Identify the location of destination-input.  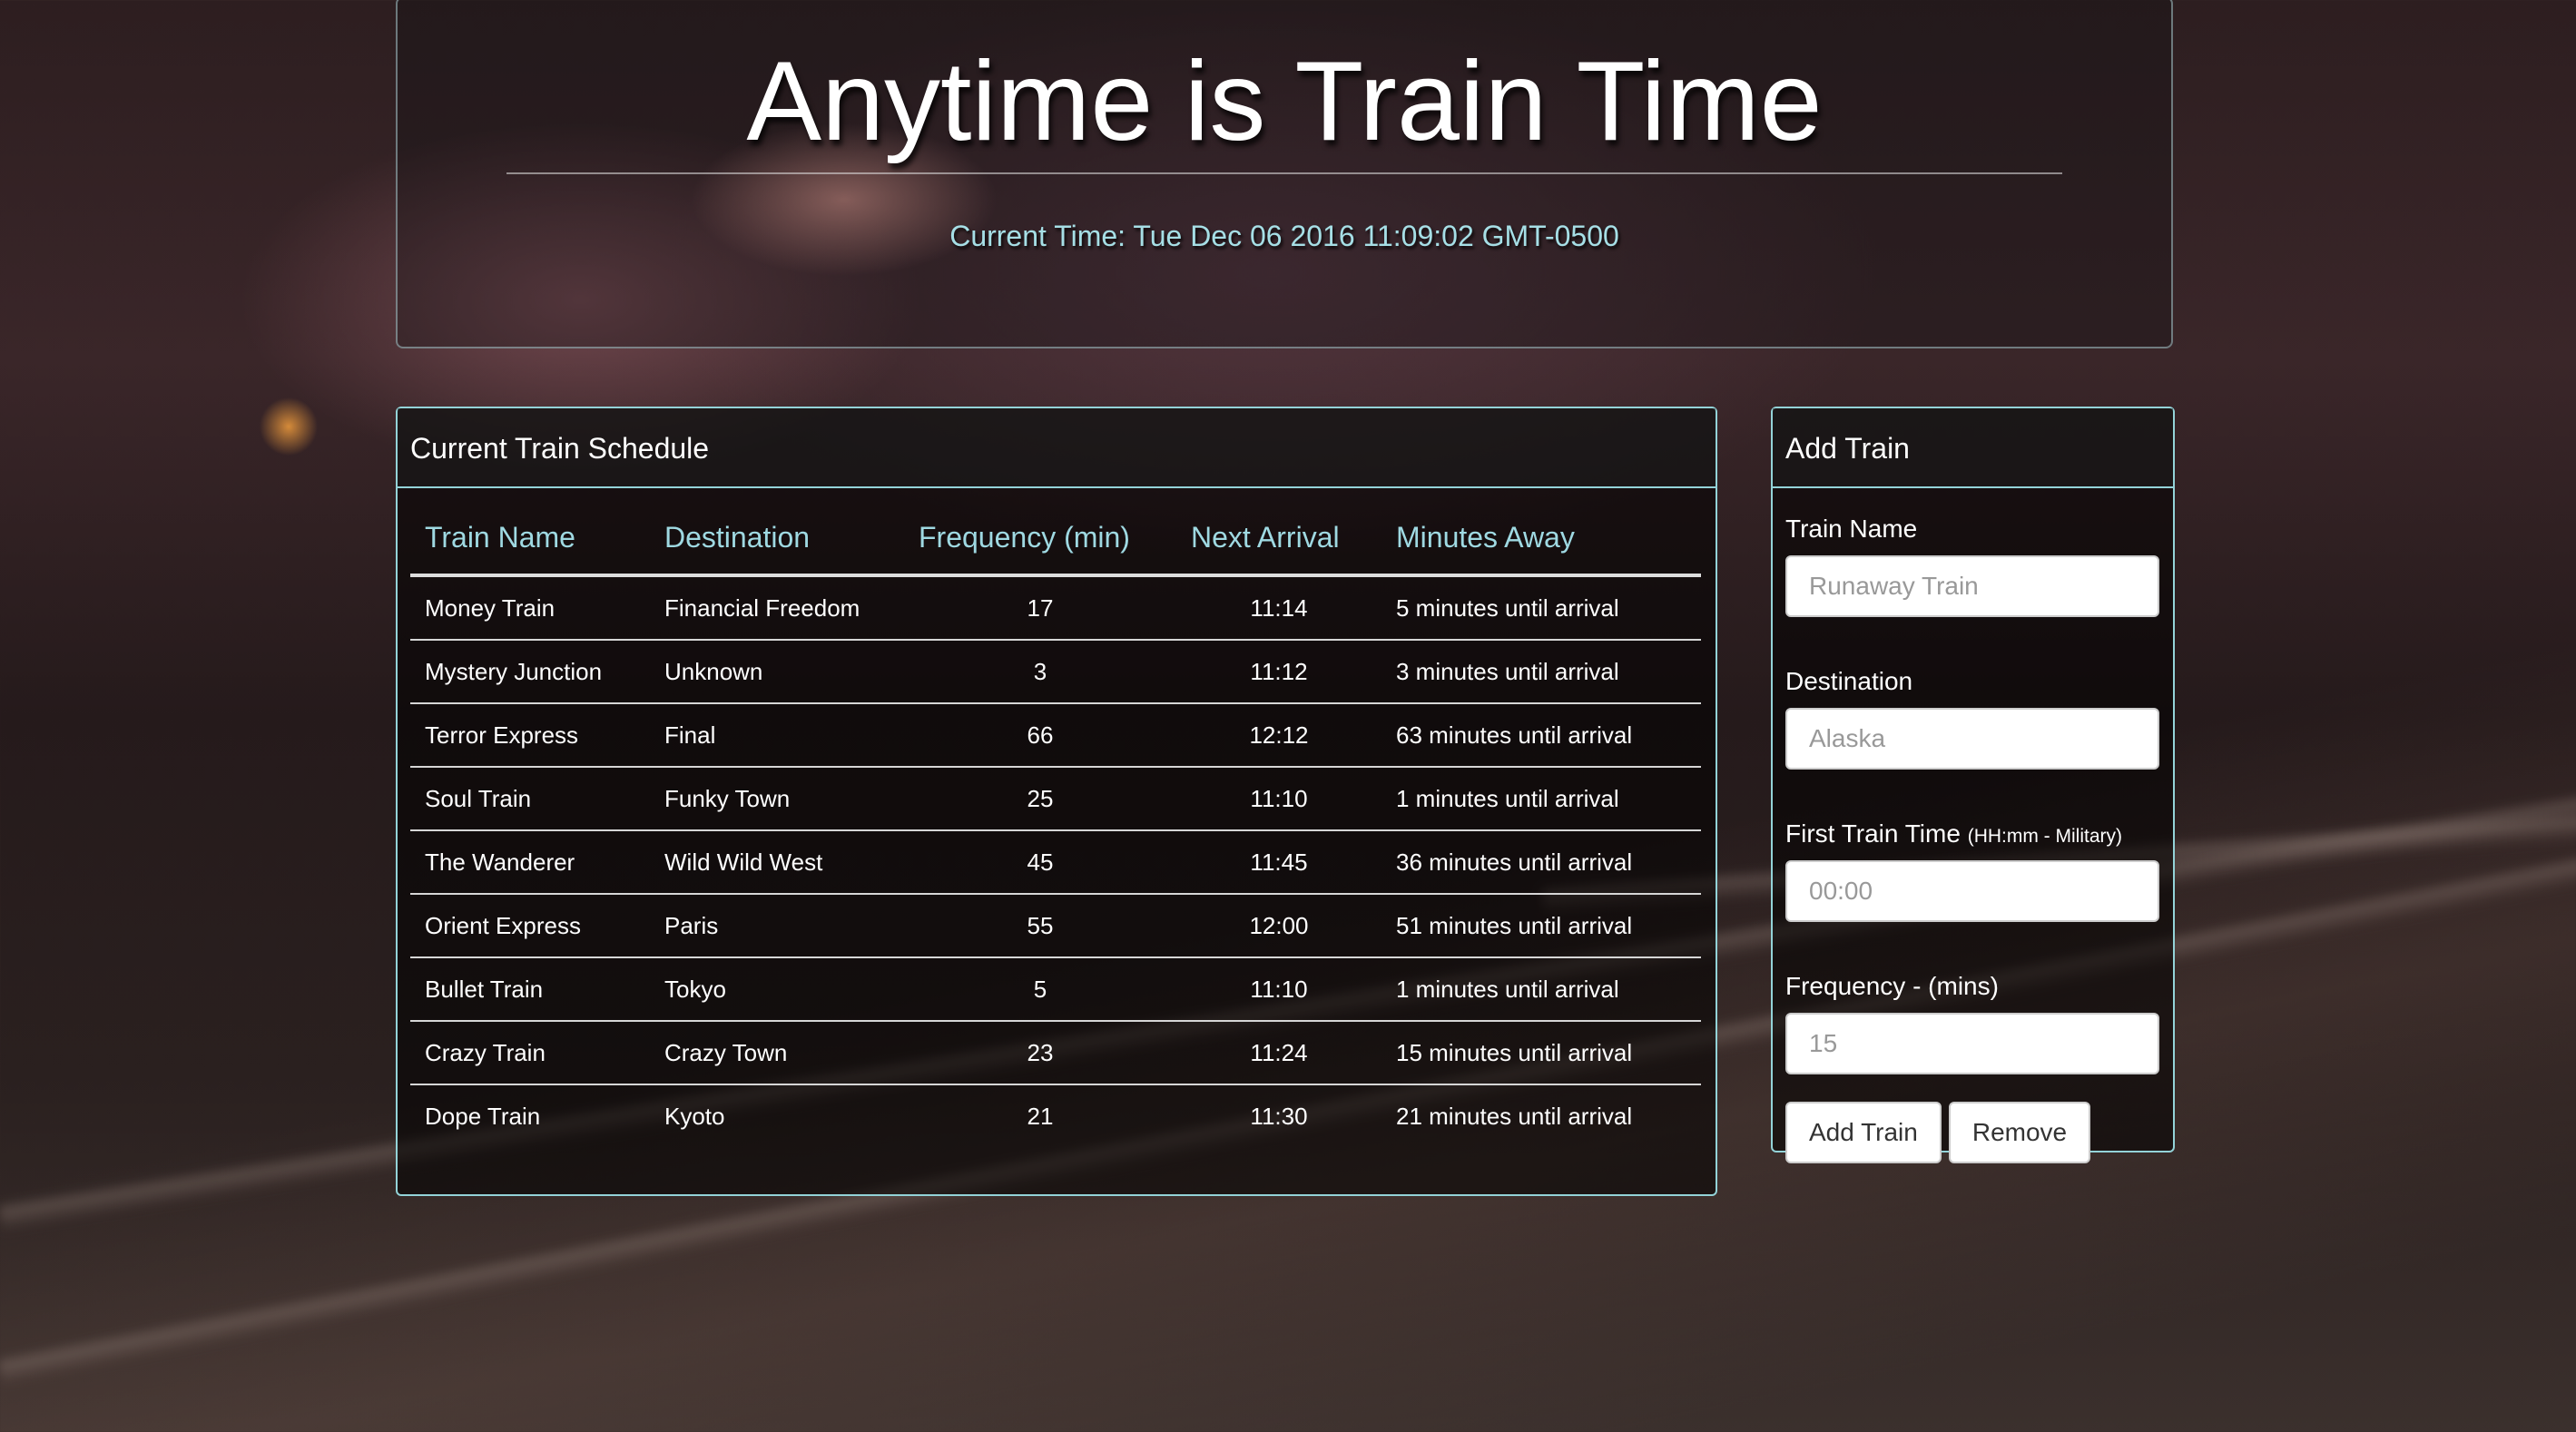
(1972, 739).